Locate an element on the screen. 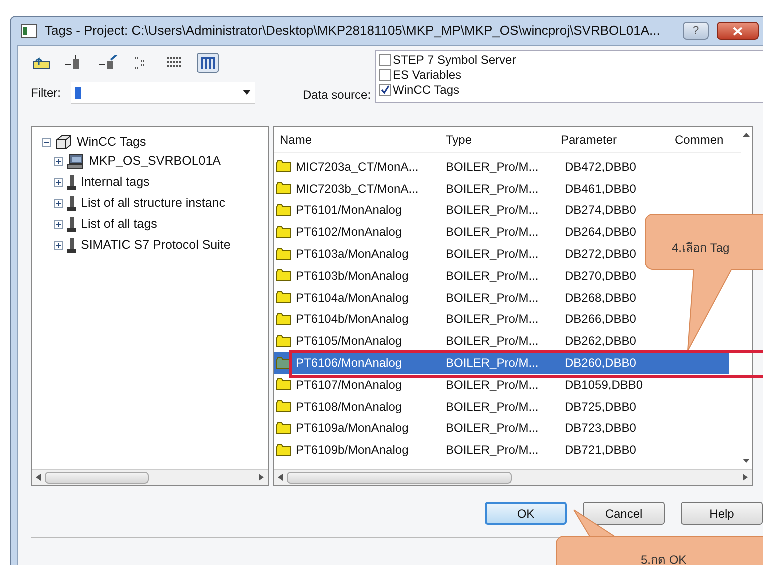  text-cursor is located at coordinates (78, 92).